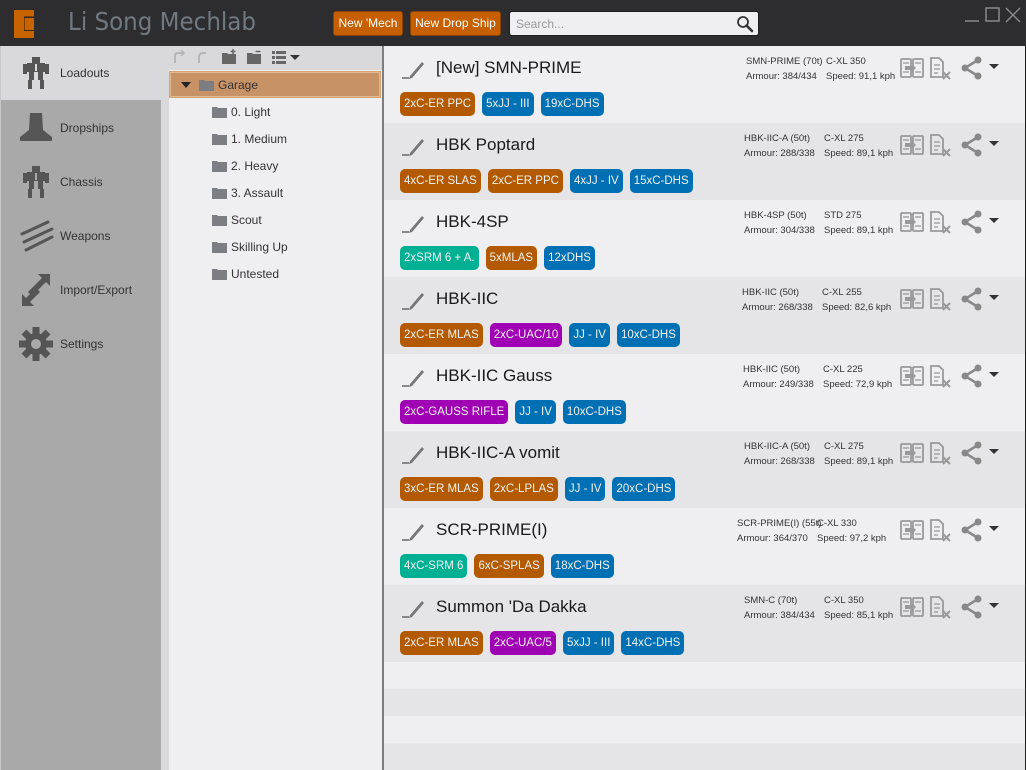 This screenshot has width=1026, height=770. I want to click on list-view-icon, so click(279, 57).